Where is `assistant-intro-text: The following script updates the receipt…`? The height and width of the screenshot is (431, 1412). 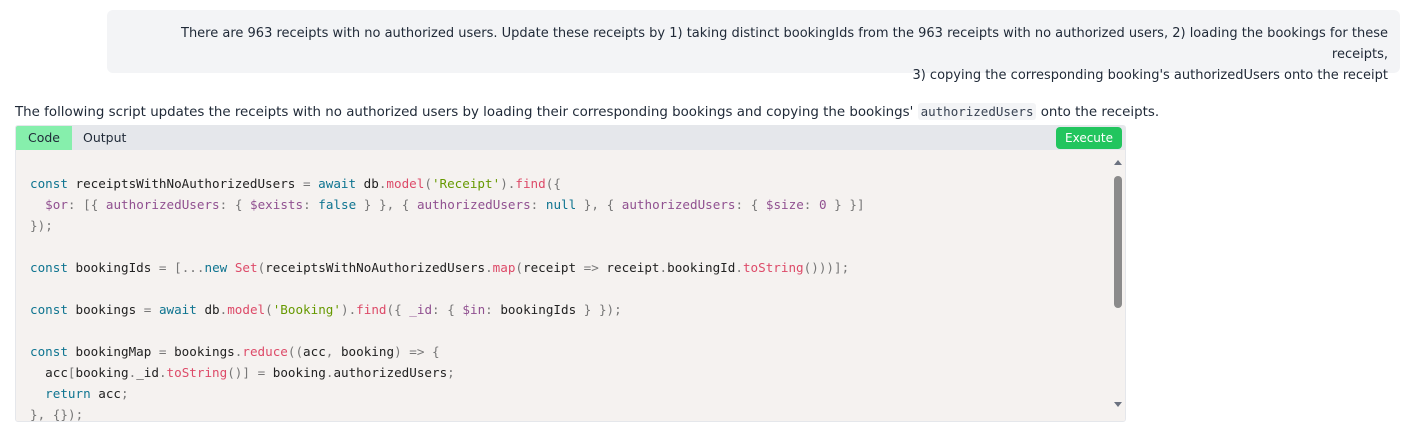
assistant-intro-text: The following script updates the receipt… is located at coordinates (665, 112).